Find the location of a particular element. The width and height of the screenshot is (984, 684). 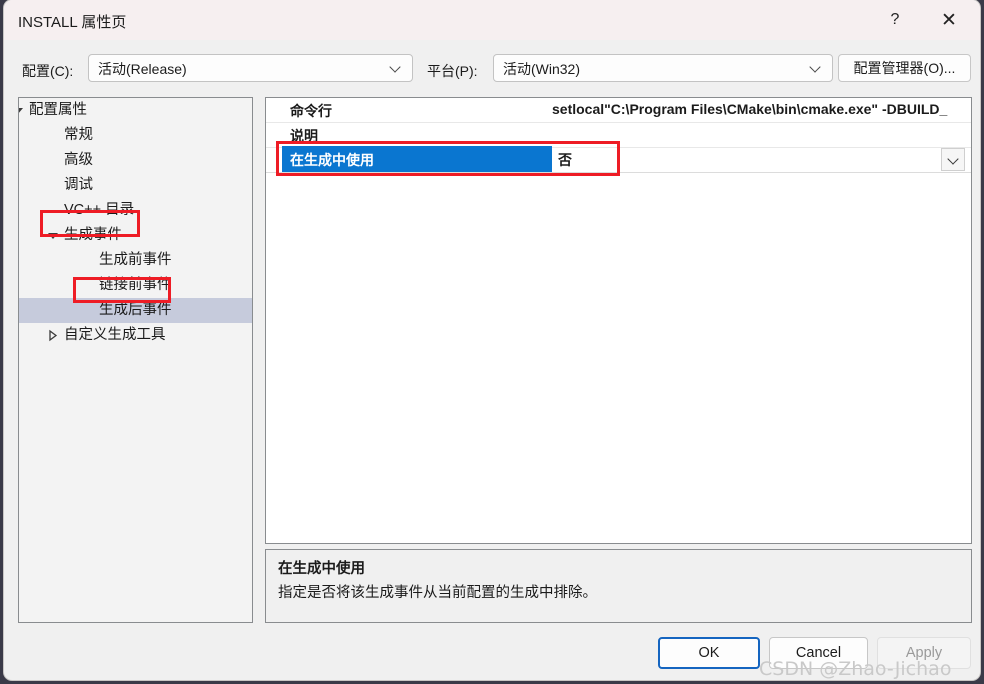

expander-collapsed-icon is located at coordinates (53, 335).